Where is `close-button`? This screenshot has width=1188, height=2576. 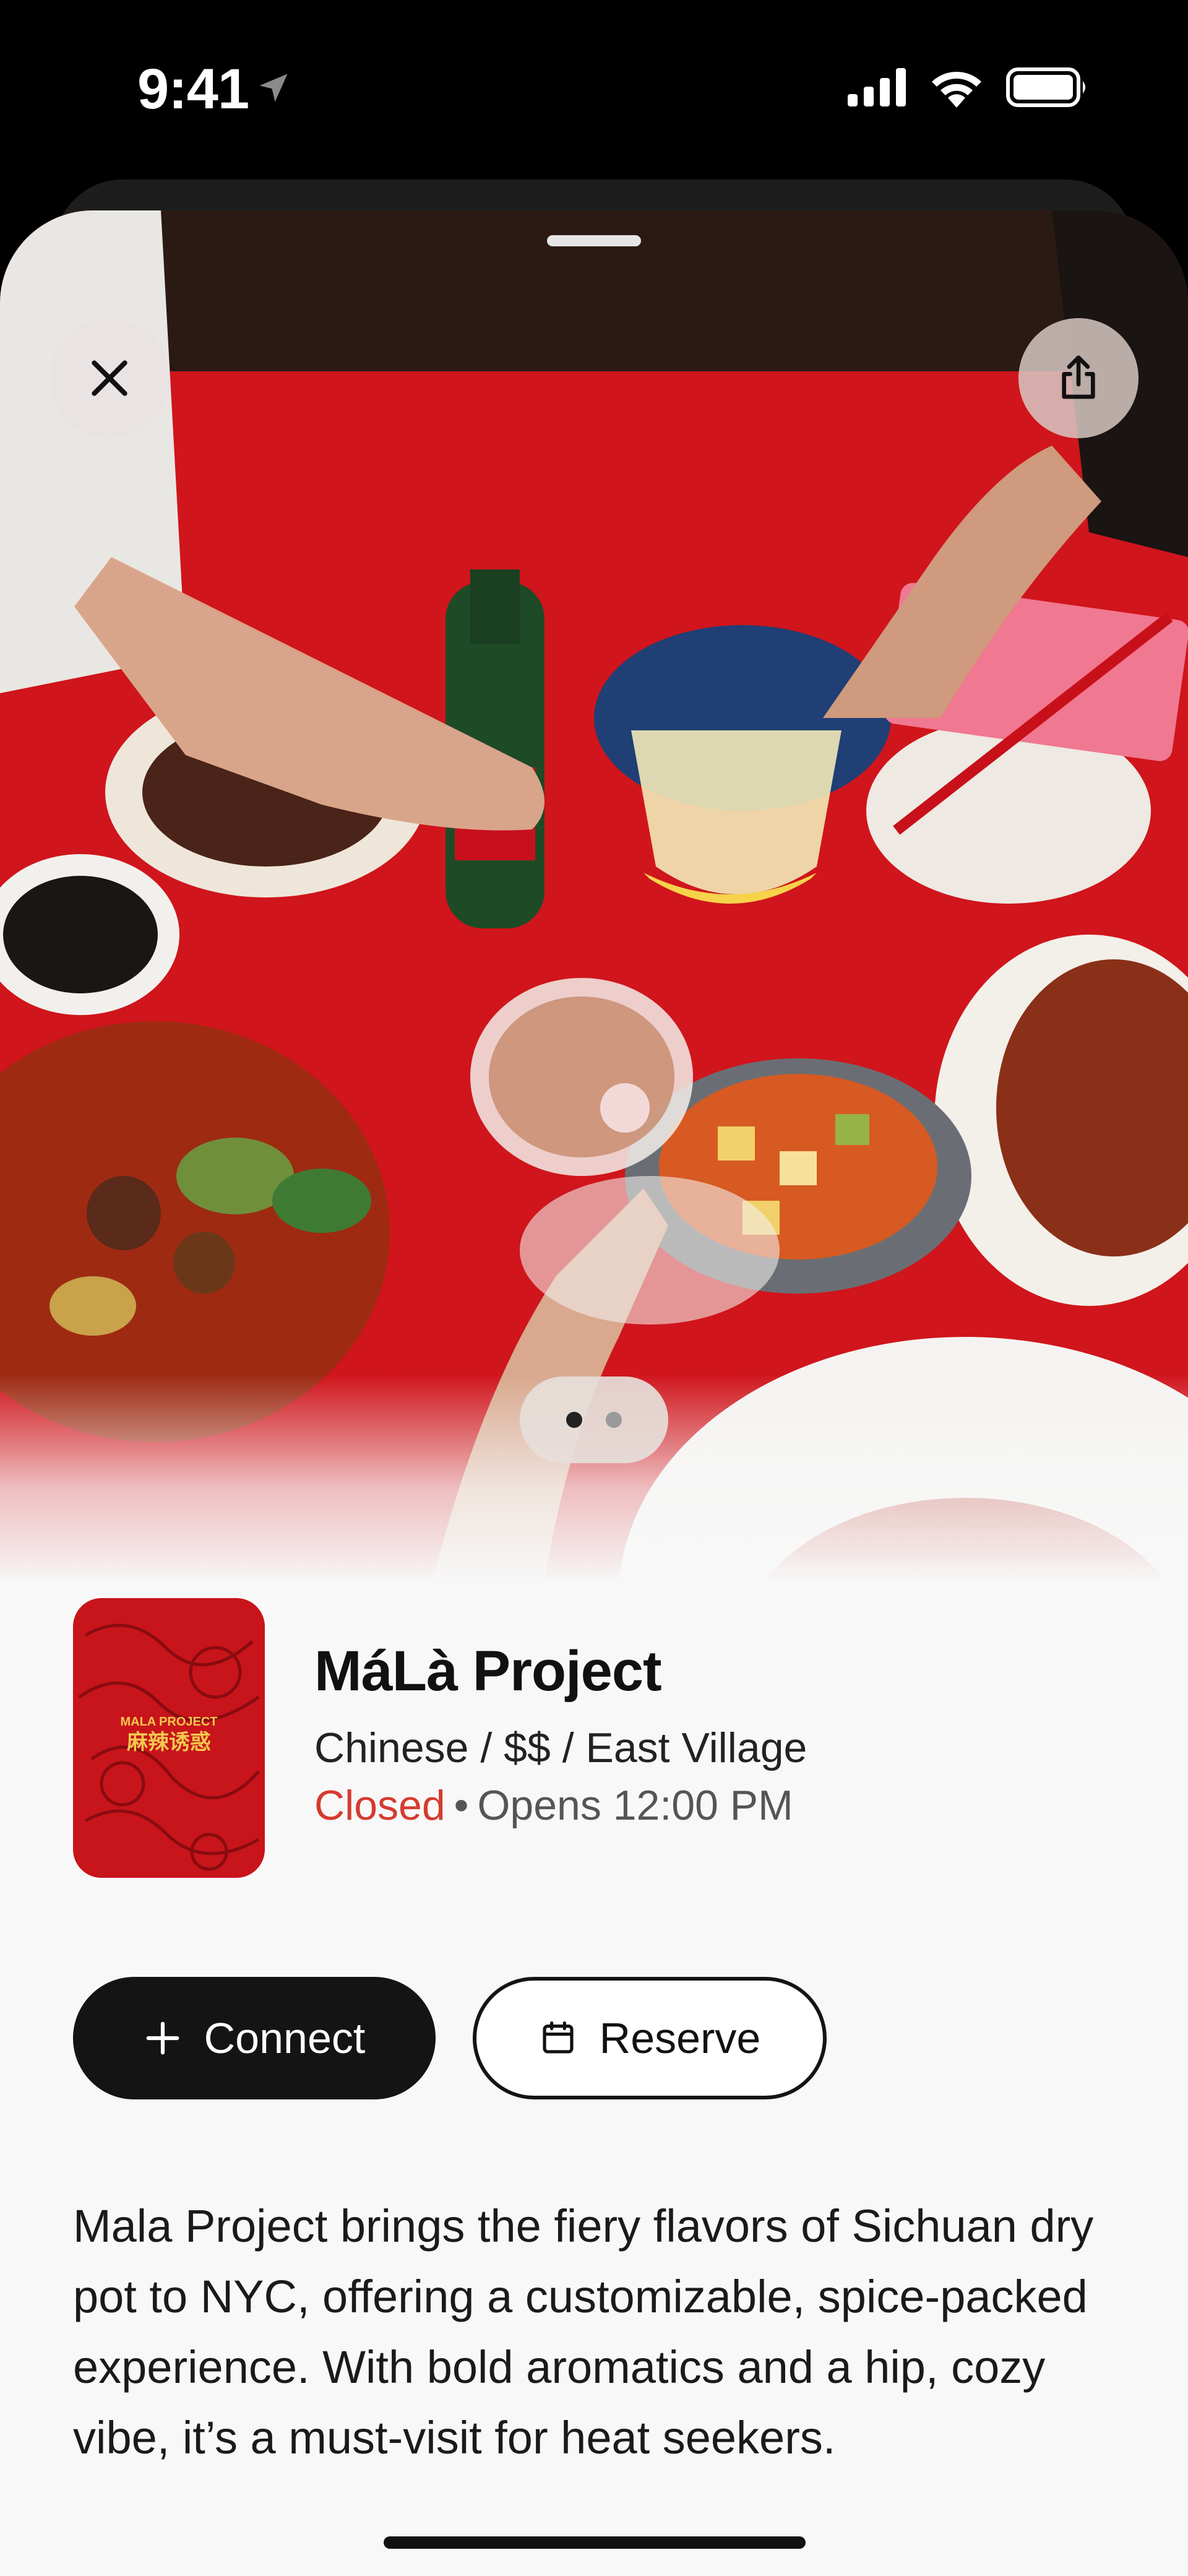 close-button is located at coordinates (110, 378).